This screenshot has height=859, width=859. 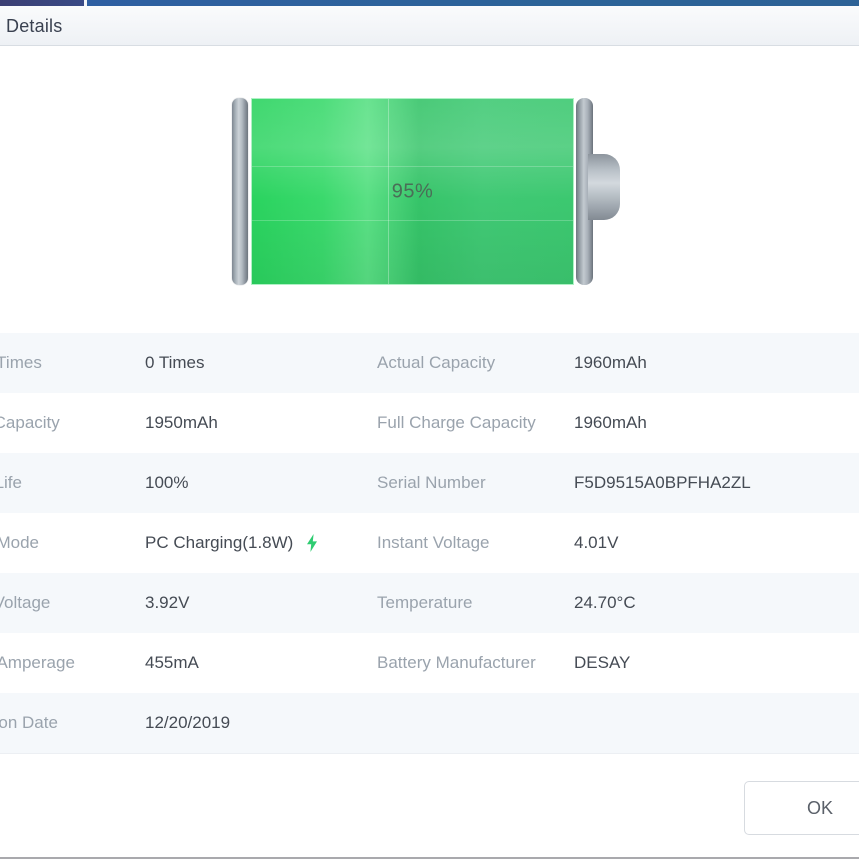 What do you see at coordinates (167, 602) in the screenshot?
I see `row-value-left: 3.92V` at bounding box center [167, 602].